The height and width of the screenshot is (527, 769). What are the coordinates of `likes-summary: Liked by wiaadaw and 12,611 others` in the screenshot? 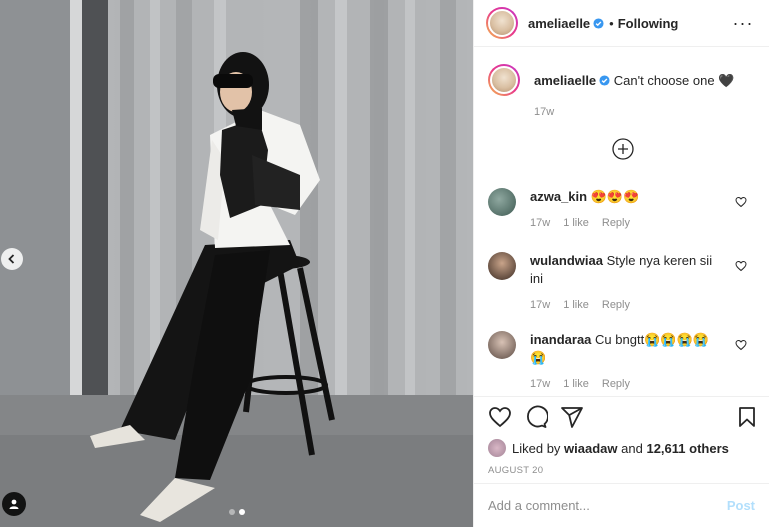 It's located at (621, 448).